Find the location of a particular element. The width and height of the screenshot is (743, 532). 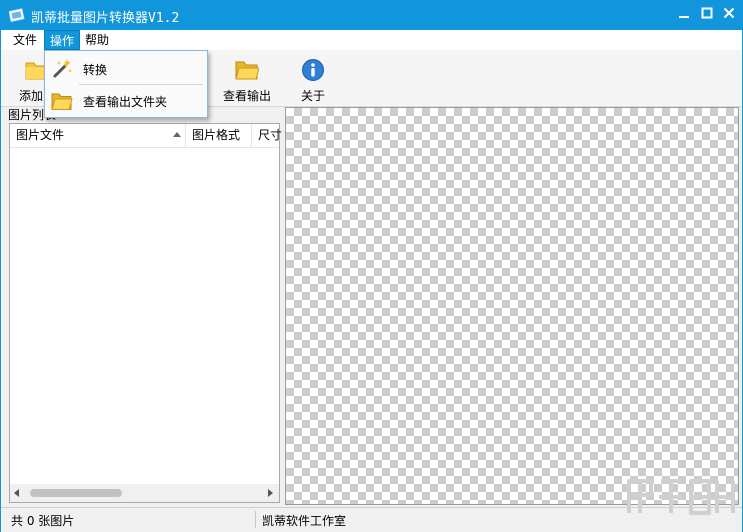

menu-item-view-output-folder-label: 查看输出文件夹 is located at coordinates (125, 102).